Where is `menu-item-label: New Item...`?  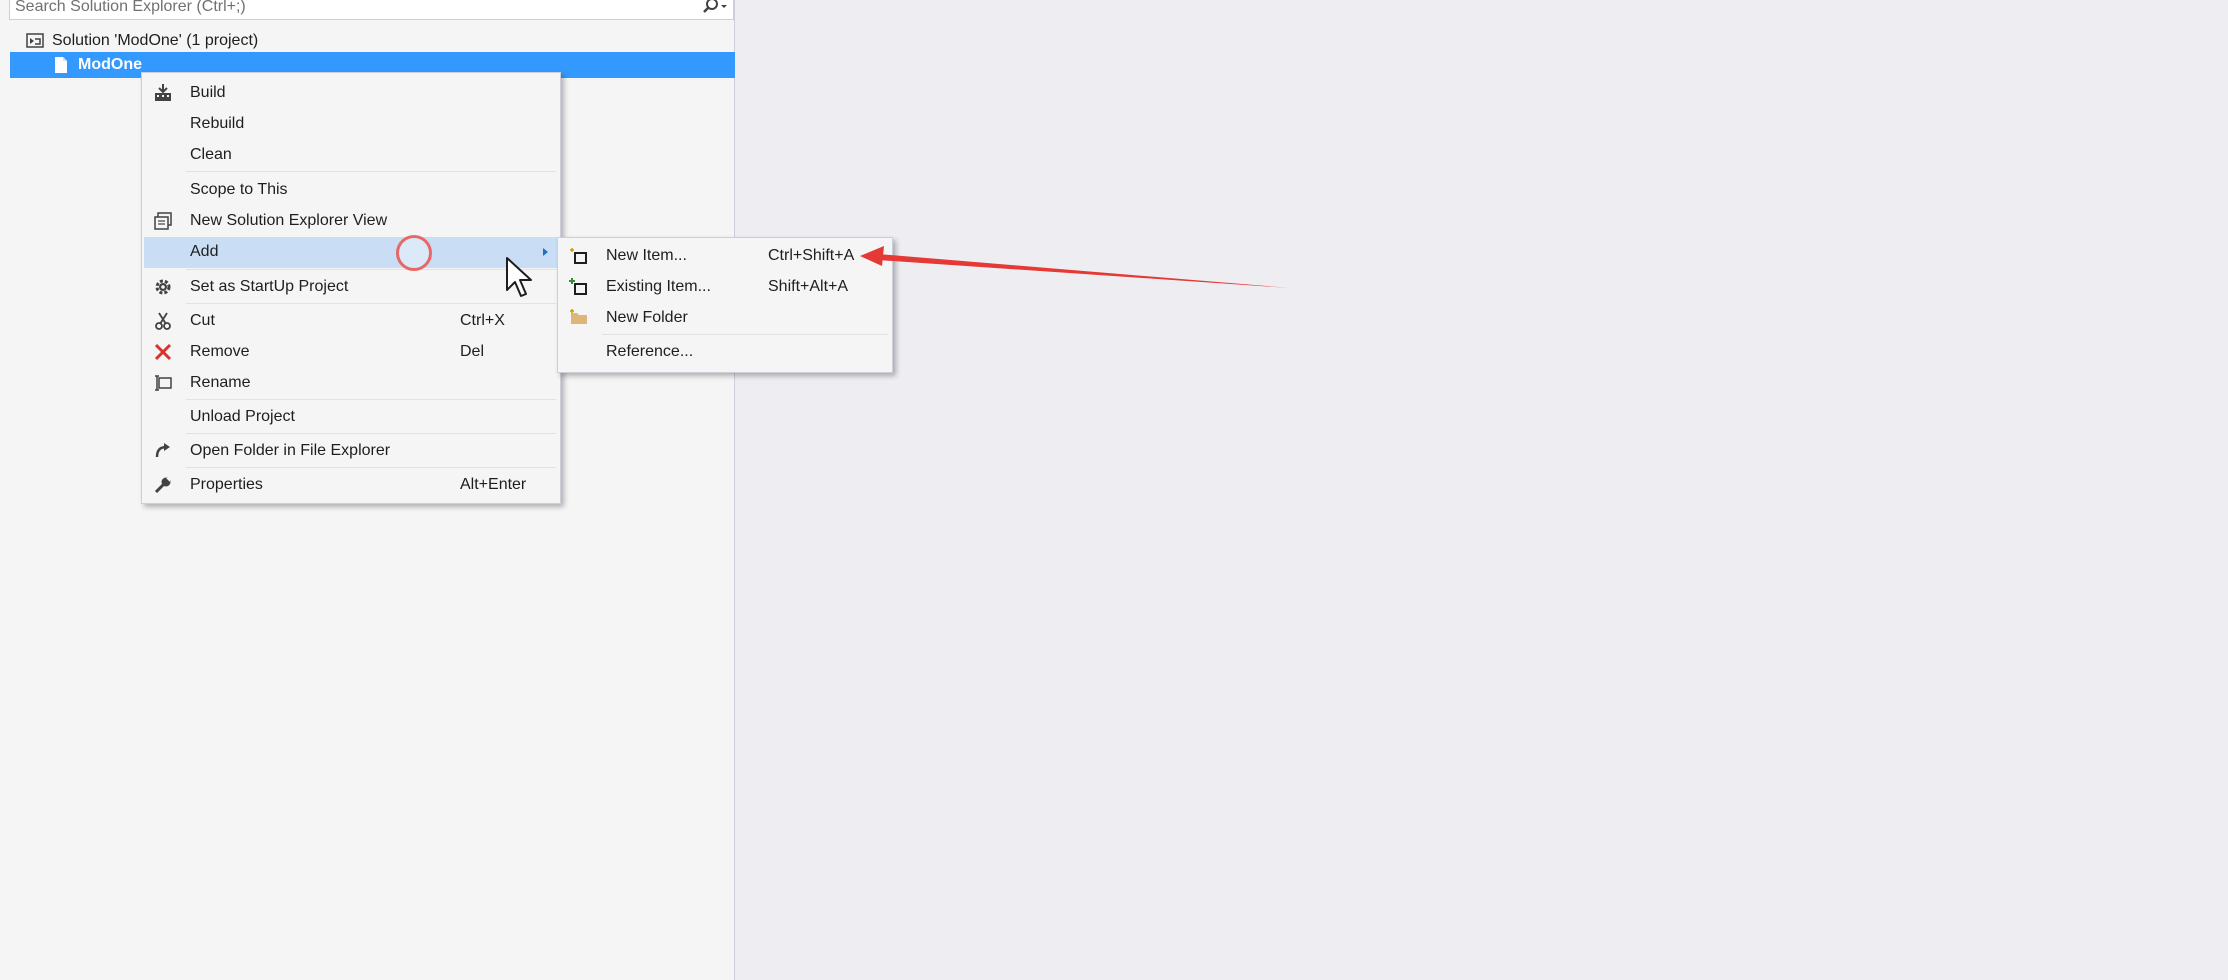
menu-item-label: New Item... is located at coordinates (646, 255).